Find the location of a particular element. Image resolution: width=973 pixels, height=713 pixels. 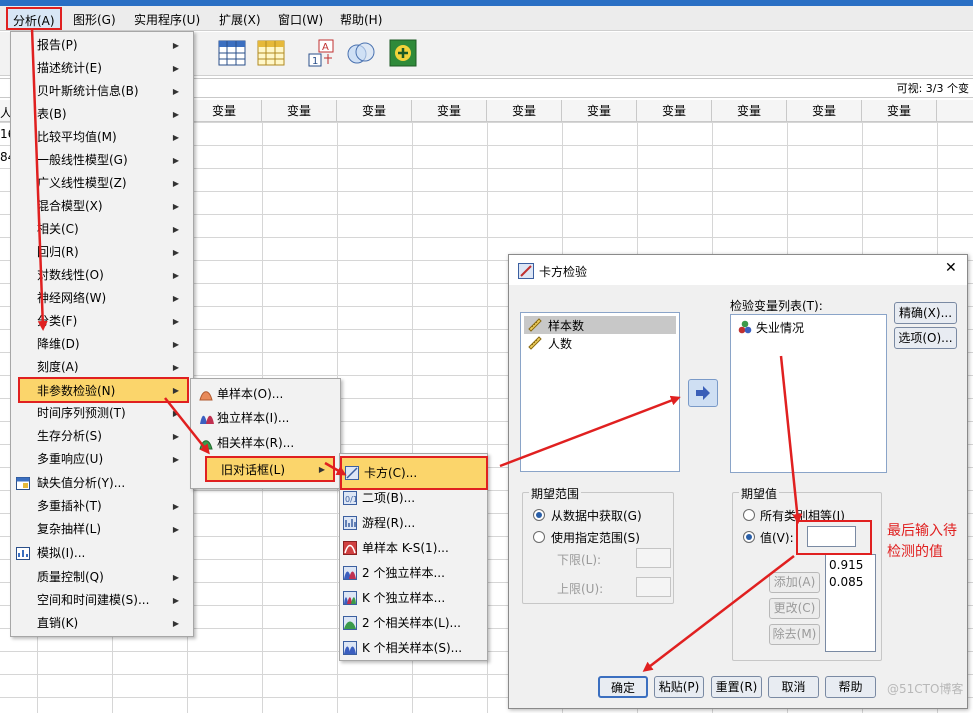

arrow-to-nonparametric is located at coordinates (39, 179).